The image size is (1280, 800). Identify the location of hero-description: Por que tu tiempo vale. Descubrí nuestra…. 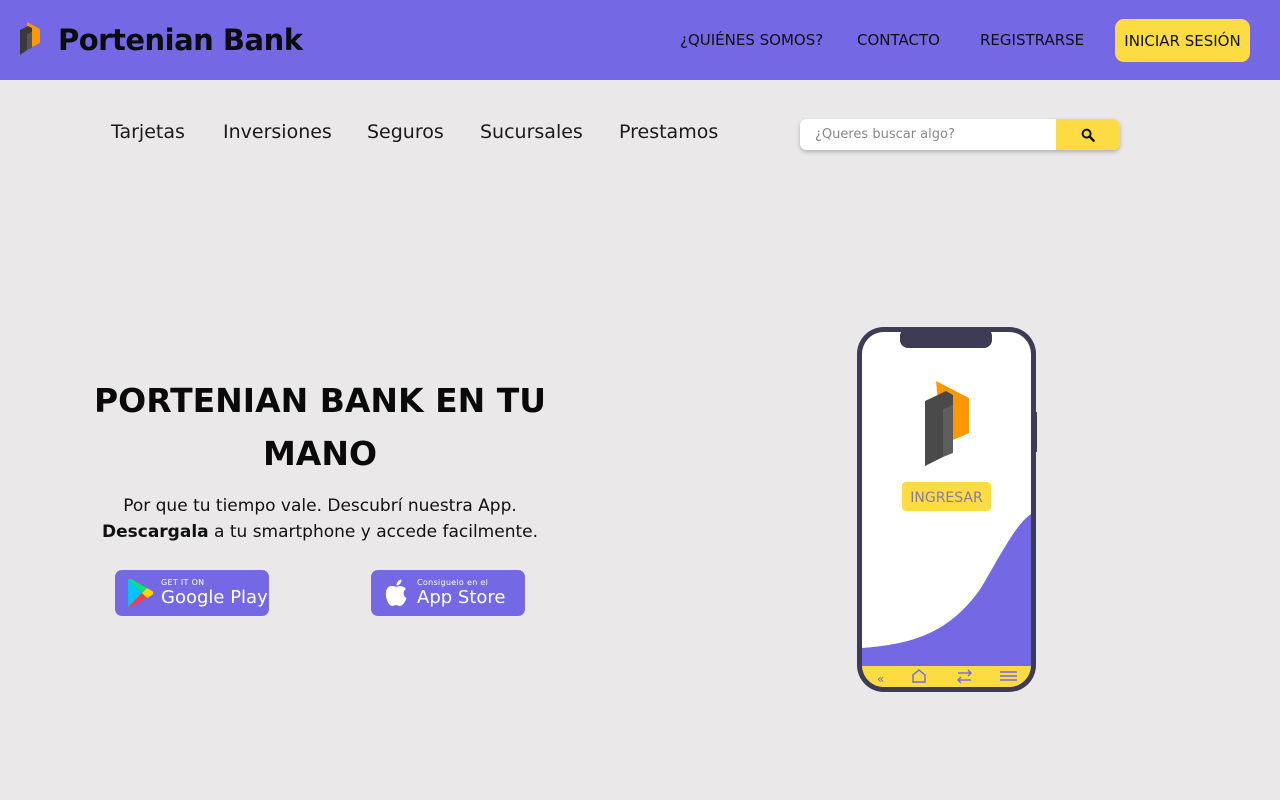
(320, 519).